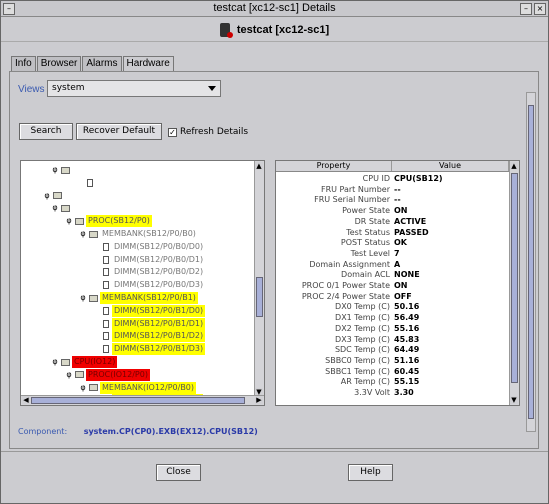 This screenshot has width=549, height=504. I want to click on tree-horizontal-scrollbar: ◀ ▶, so click(142, 400).